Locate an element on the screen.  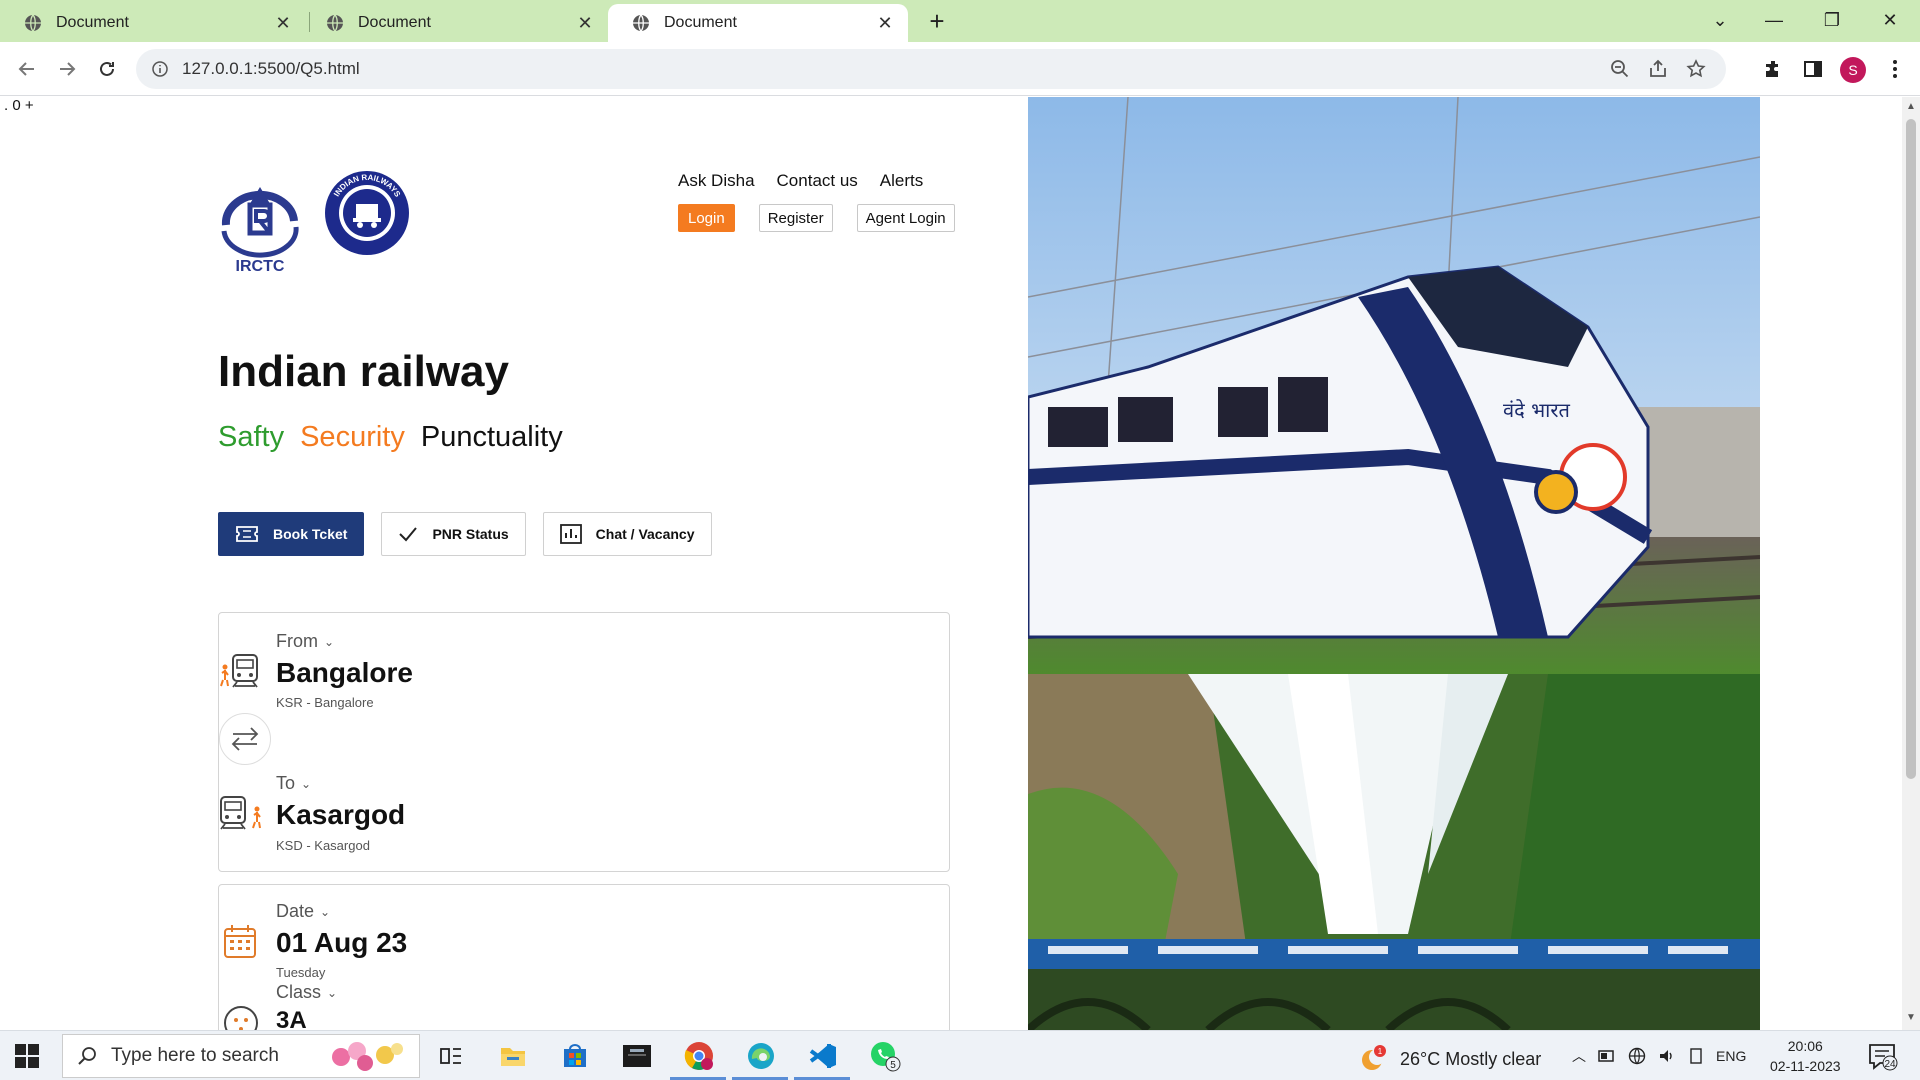
tagline-punctuality: Punctuality is located at coordinates (491, 437).